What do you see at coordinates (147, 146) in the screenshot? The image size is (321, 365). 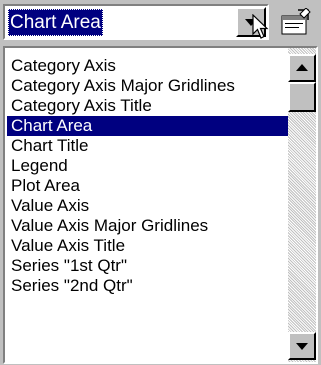 I see `list-item: Chart Title` at bounding box center [147, 146].